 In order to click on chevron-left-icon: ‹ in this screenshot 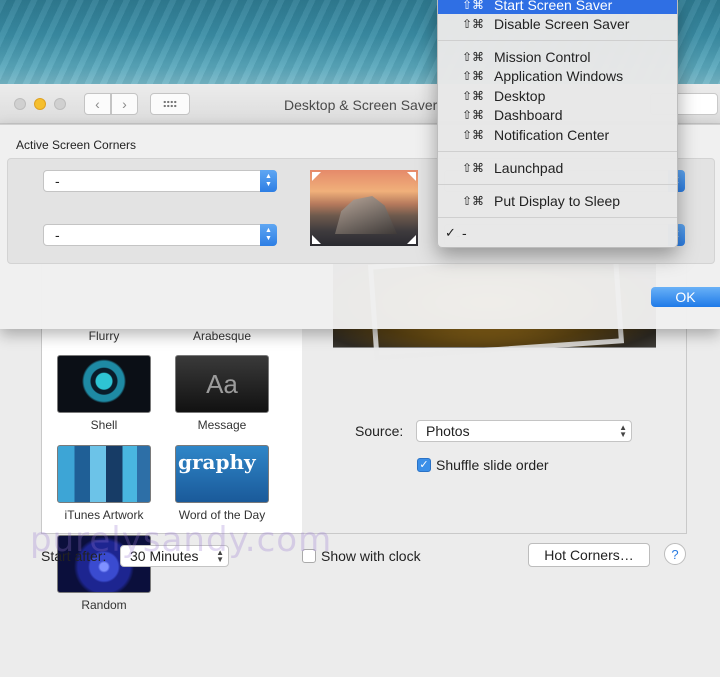, I will do `click(97, 104)`.